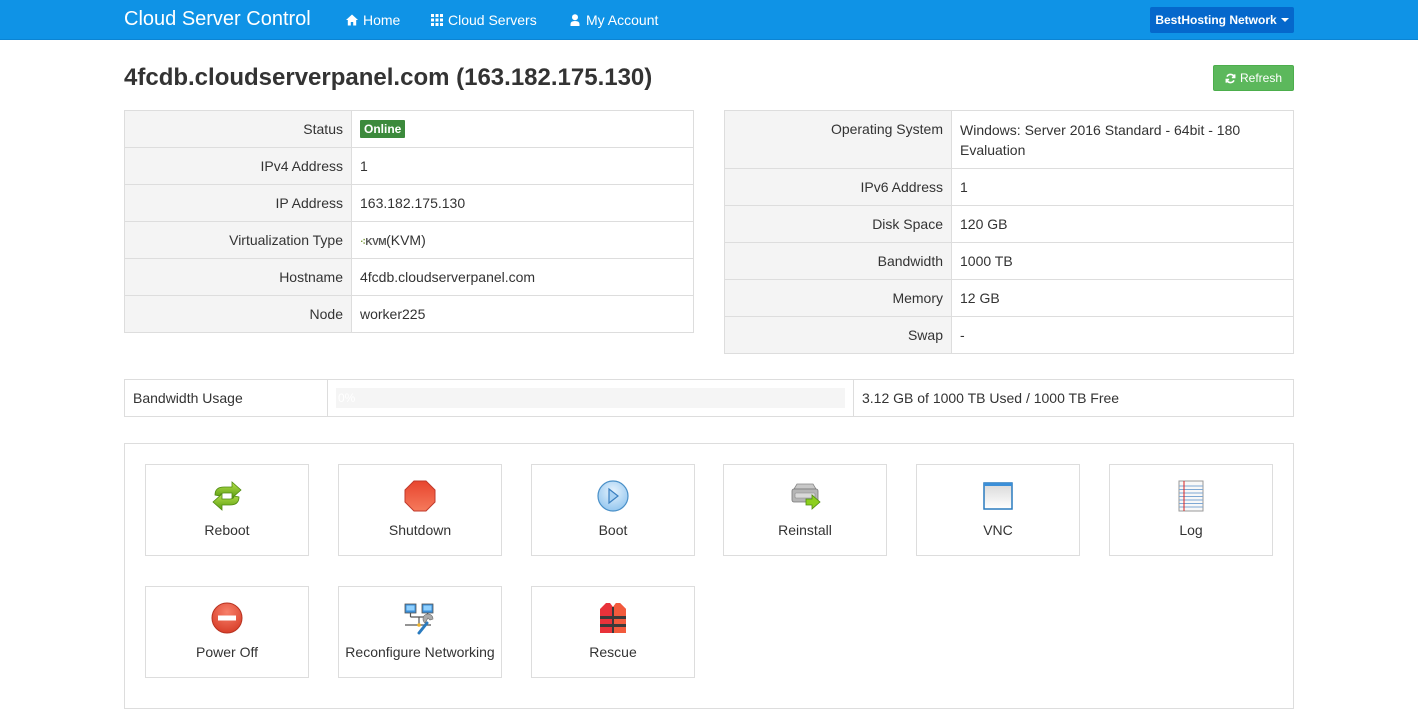 The image size is (1418, 726). Describe the element at coordinates (838, 139) in the screenshot. I see `os-label: Operating System` at that location.